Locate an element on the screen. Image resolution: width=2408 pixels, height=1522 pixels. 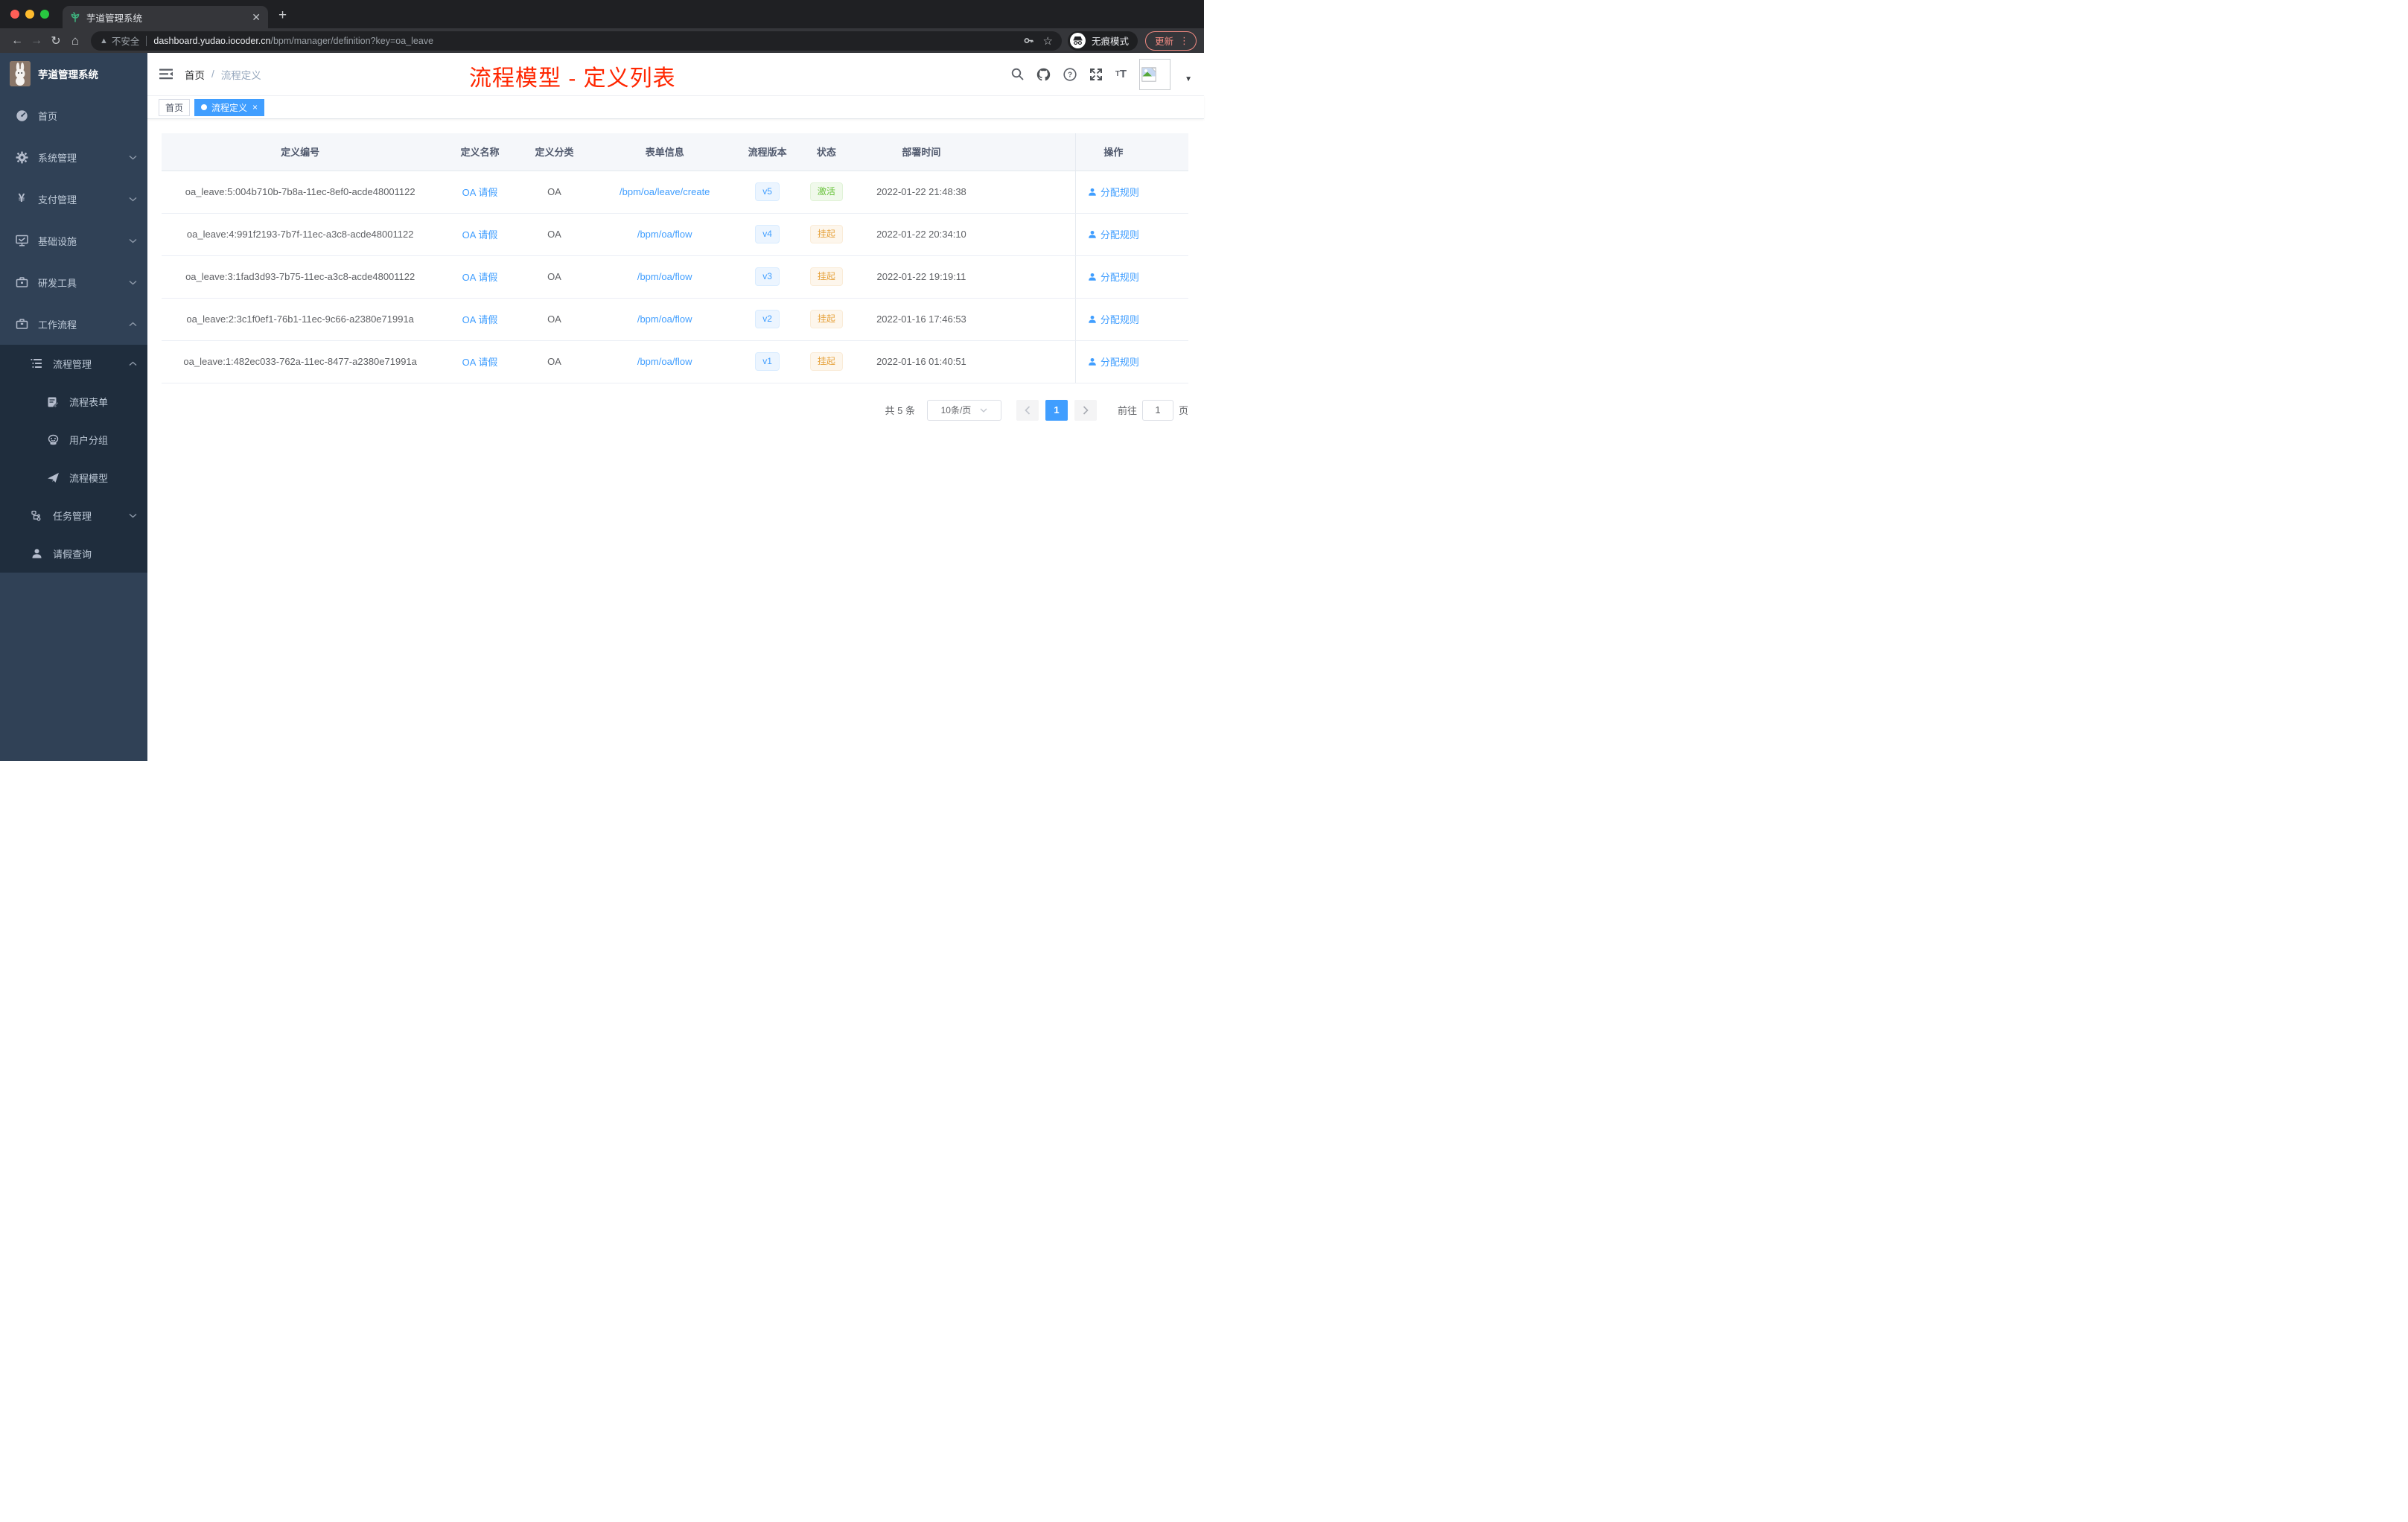
github-icon is located at coordinates (1043, 74).